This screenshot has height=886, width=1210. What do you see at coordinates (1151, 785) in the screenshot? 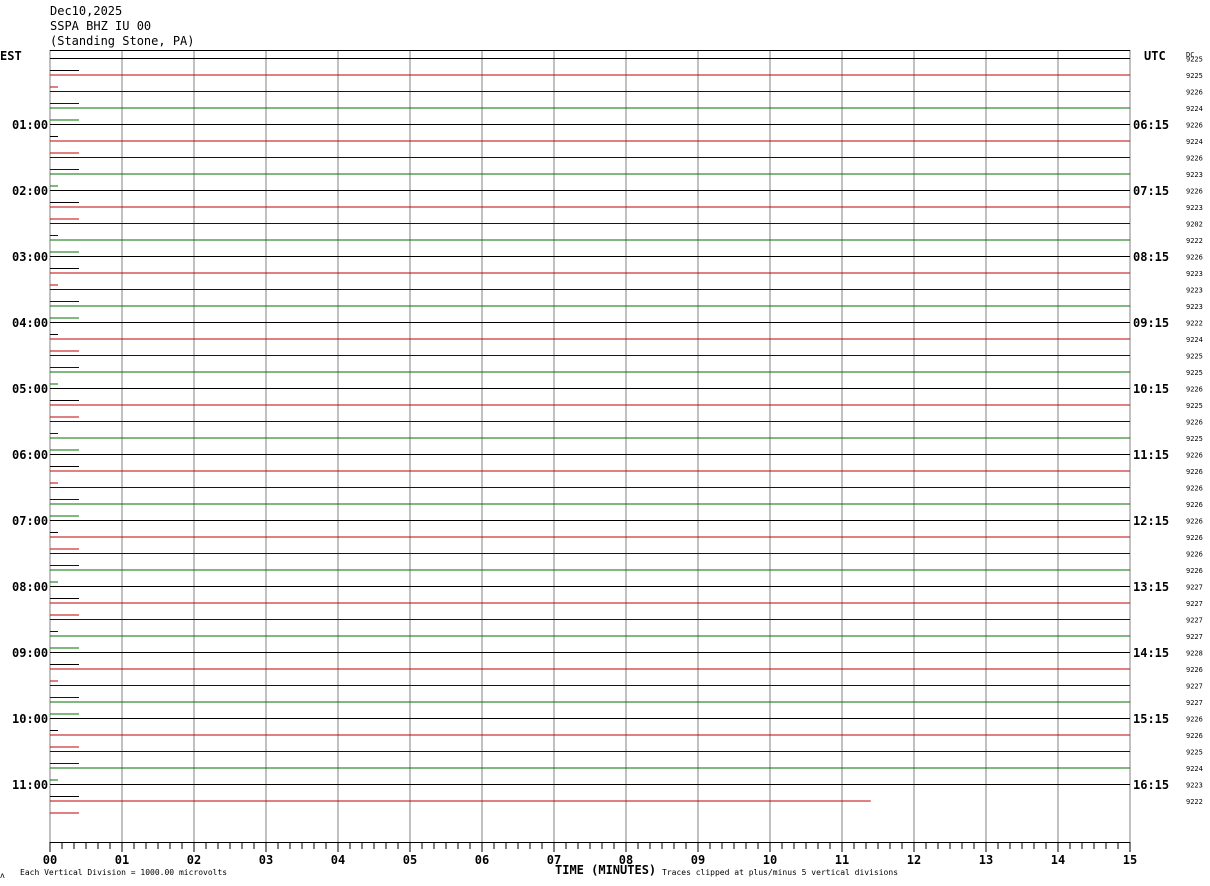
I see `utc-hour-label: 16:15` at bounding box center [1151, 785].